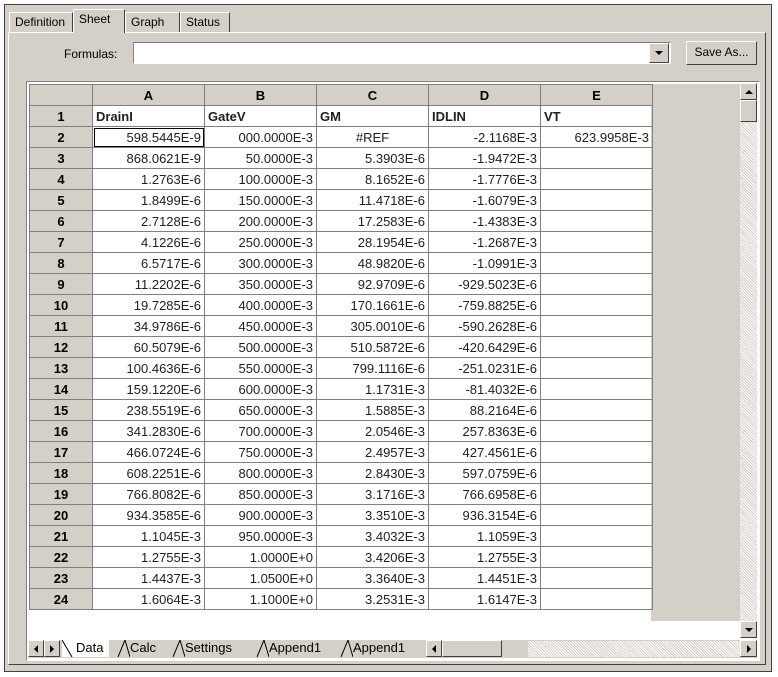 The height and width of the screenshot is (677, 778). Describe the element at coordinates (260, 452) in the screenshot. I see `table-cell: 750.0000E-3` at that location.